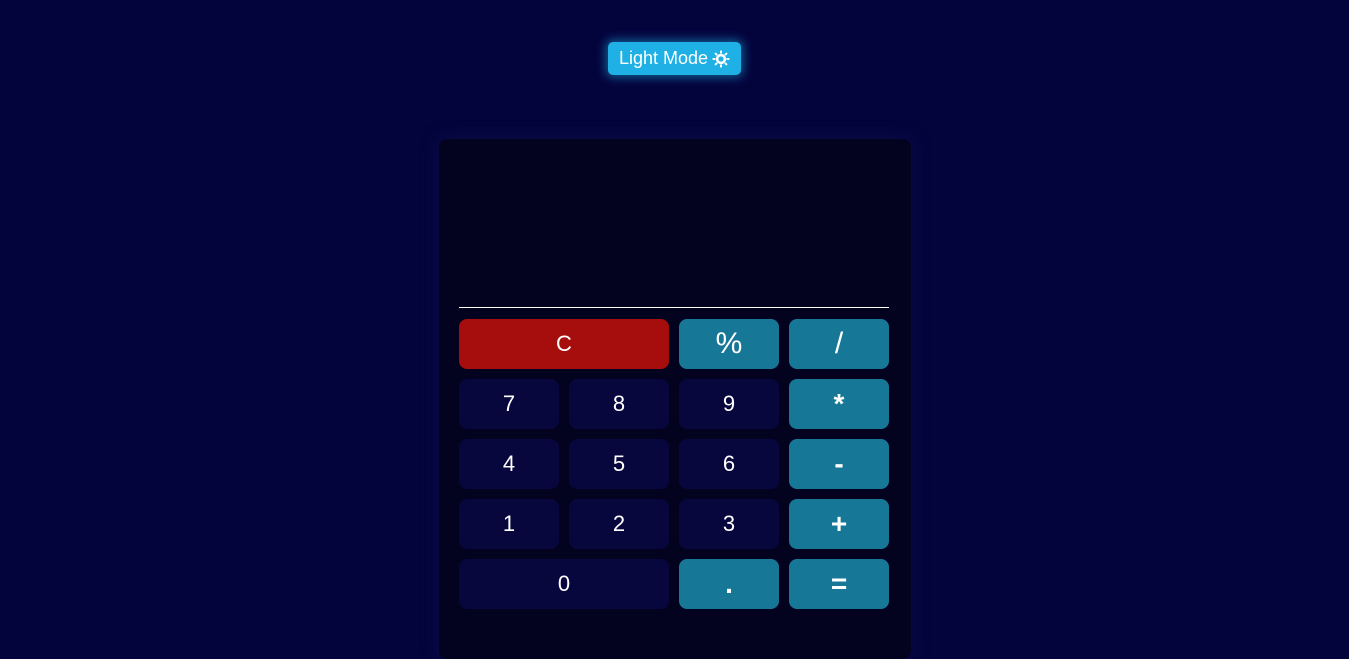 Image resolution: width=1349 pixels, height=659 pixels. Describe the element at coordinates (839, 404) in the screenshot. I see `multiply-button: *` at that location.